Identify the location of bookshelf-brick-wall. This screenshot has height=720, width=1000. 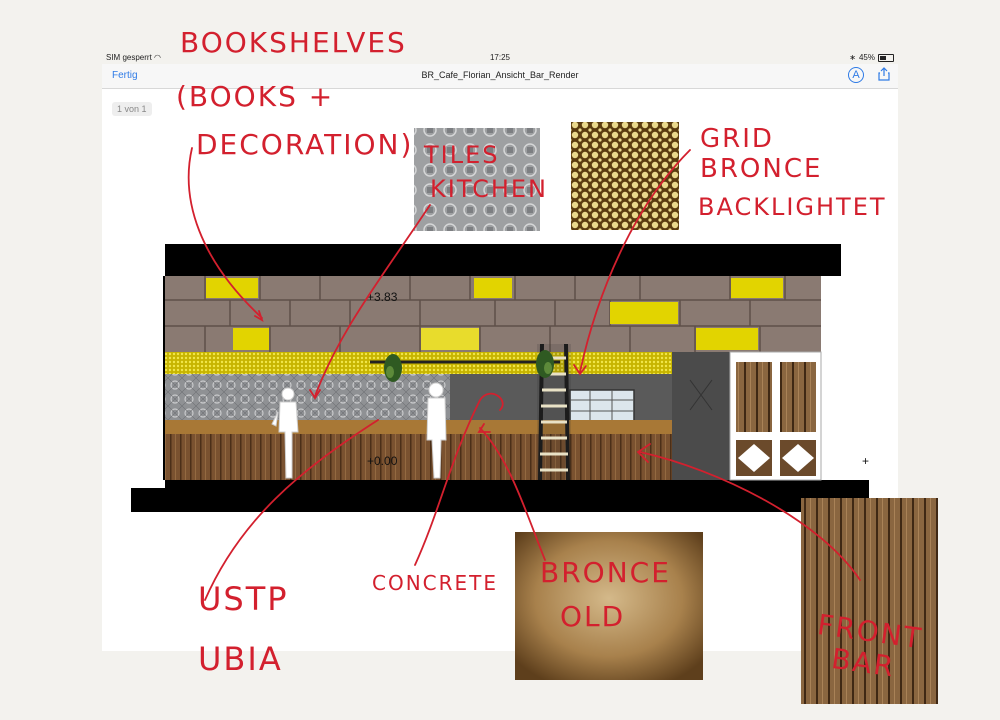
(493, 314).